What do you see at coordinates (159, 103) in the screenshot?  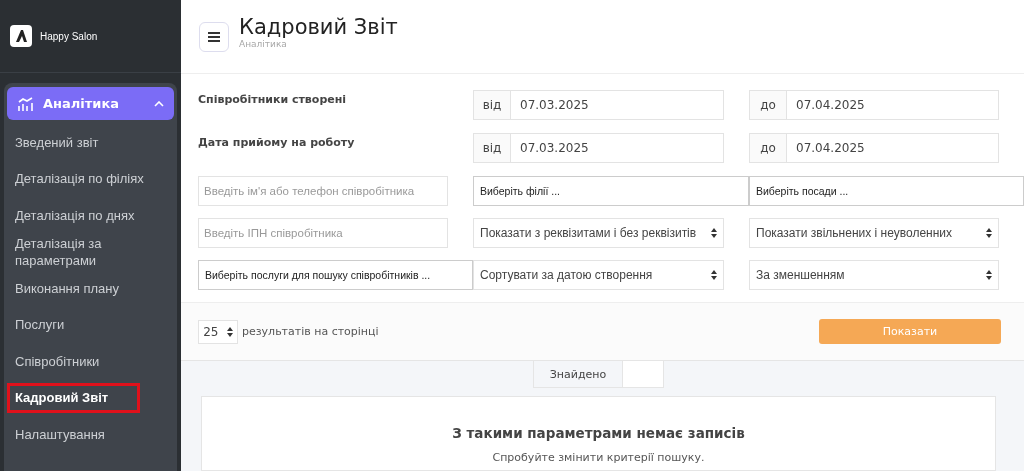 I see `chevron-icon` at bounding box center [159, 103].